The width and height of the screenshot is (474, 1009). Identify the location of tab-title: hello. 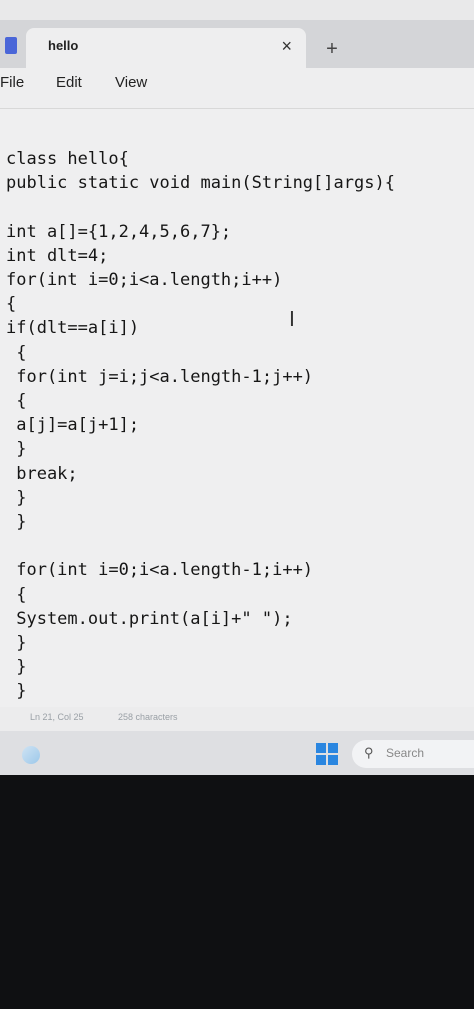
(63, 45).